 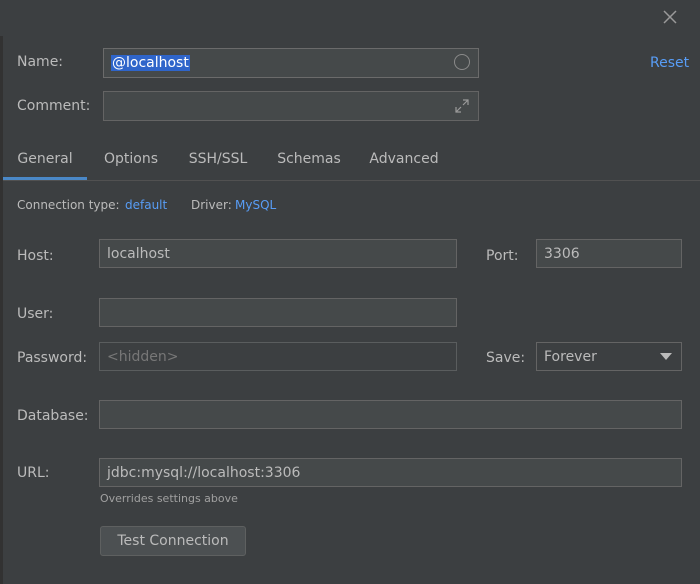 What do you see at coordinates (35, 256) in the screenshot?
I see `host-label: Host:` at bounding box center [35, 256].